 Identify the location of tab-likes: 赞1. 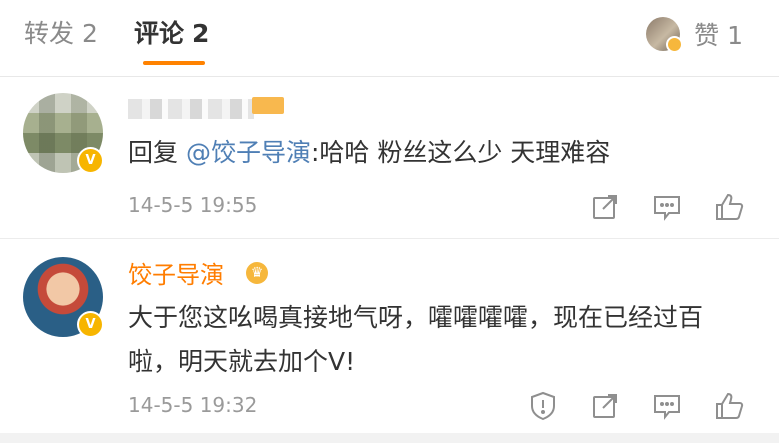
(694, 34).